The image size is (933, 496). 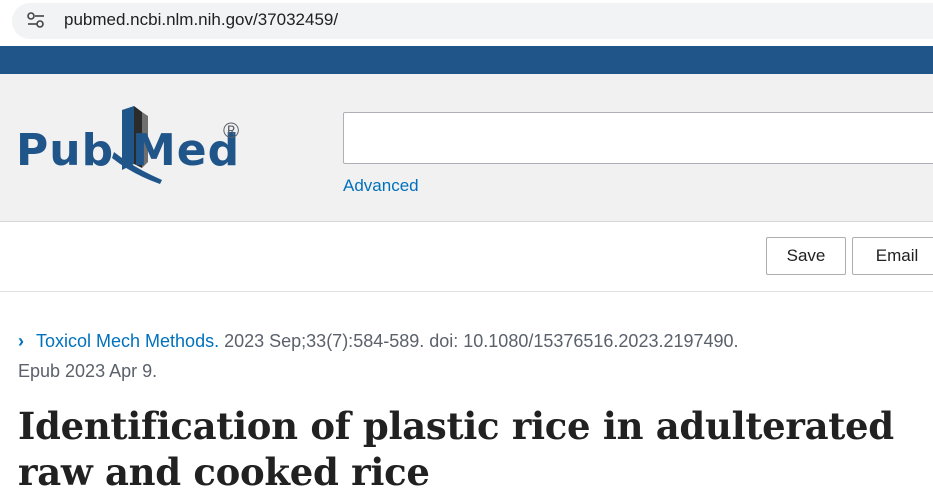 What do you see at coordinates (638, 138) in the screenshot?
I see `search-input` at bounding box center [638, 138].